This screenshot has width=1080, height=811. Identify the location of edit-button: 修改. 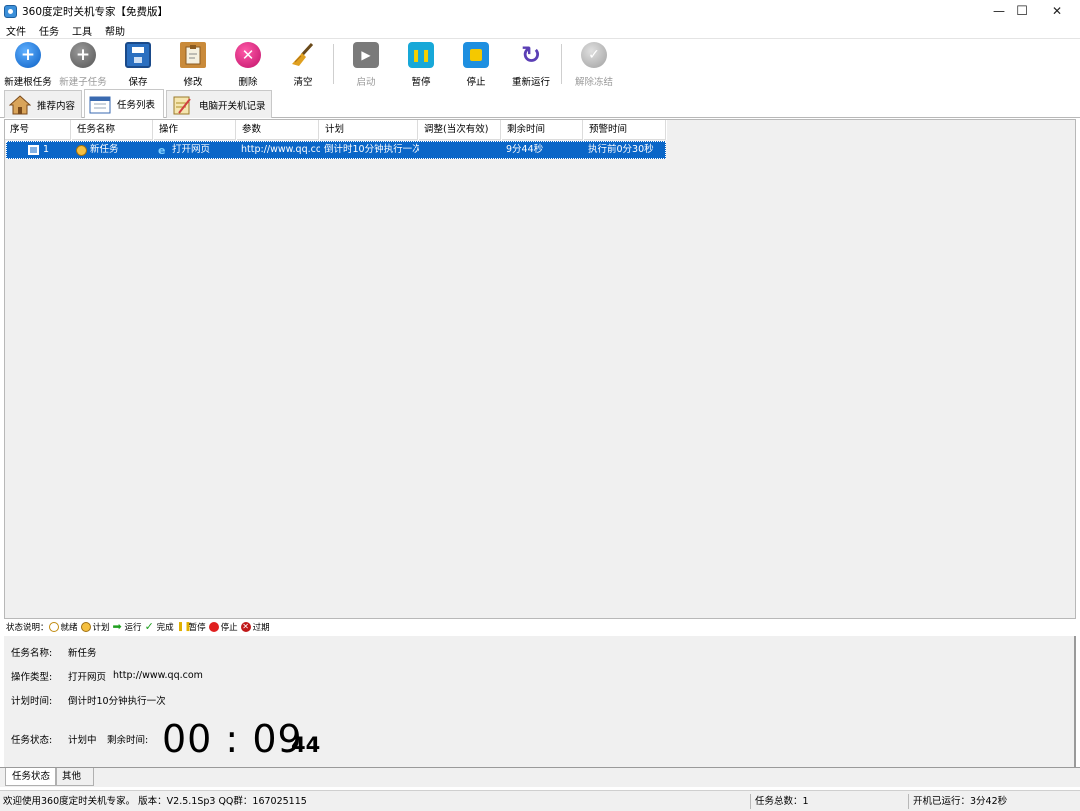
(193, 65).